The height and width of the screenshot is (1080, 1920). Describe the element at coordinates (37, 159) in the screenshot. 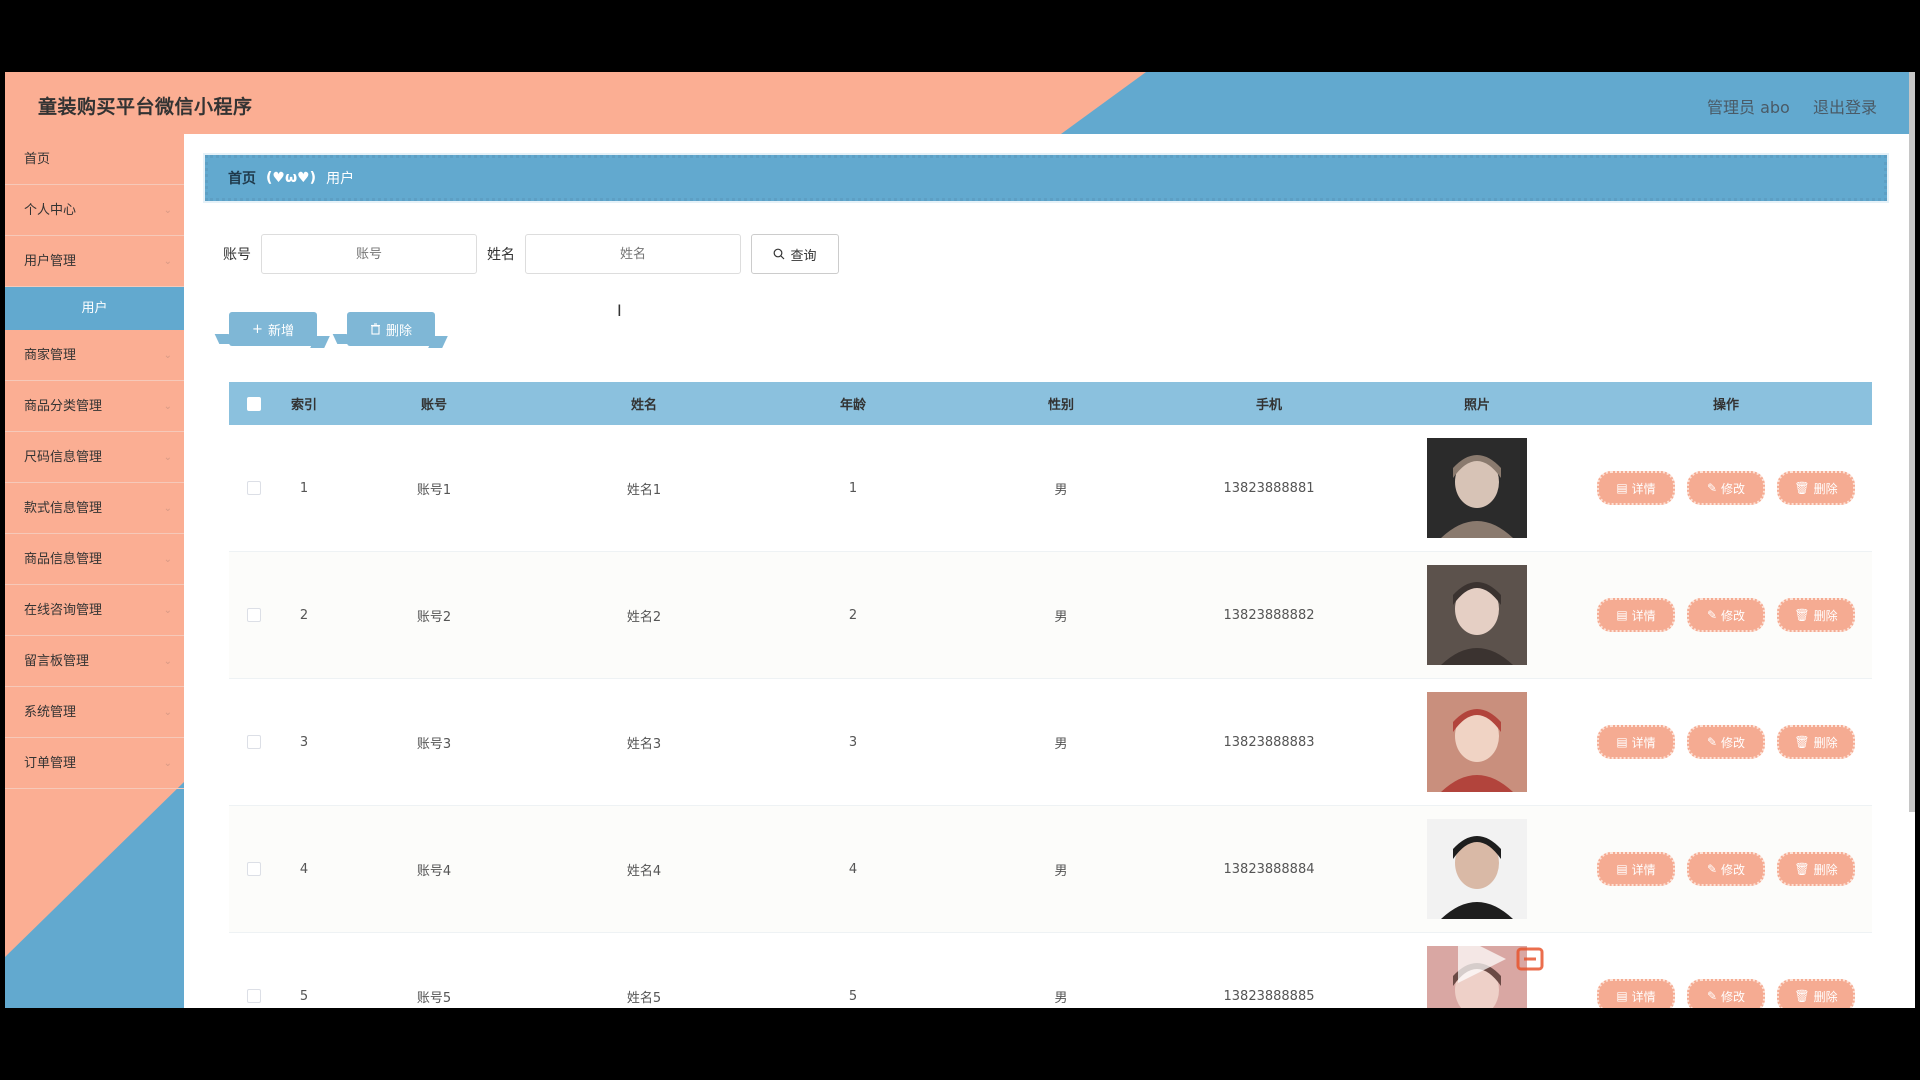

I see `sidebar-item-label: 首页` at that location.